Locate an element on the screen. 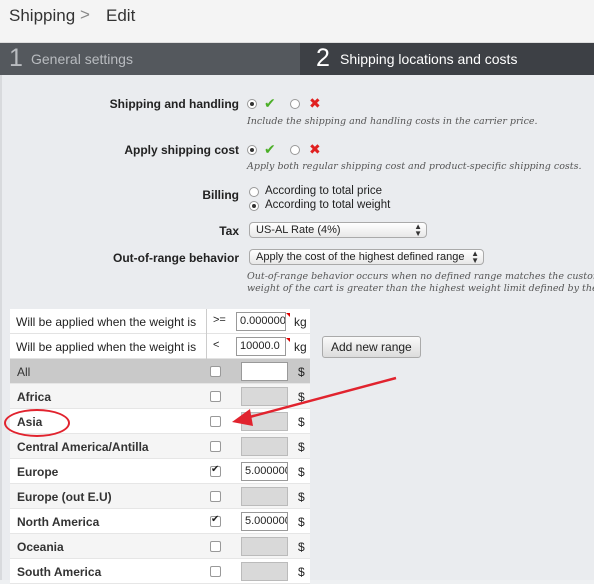  annotation-arrow-icon is located at coordinates (314, 401).